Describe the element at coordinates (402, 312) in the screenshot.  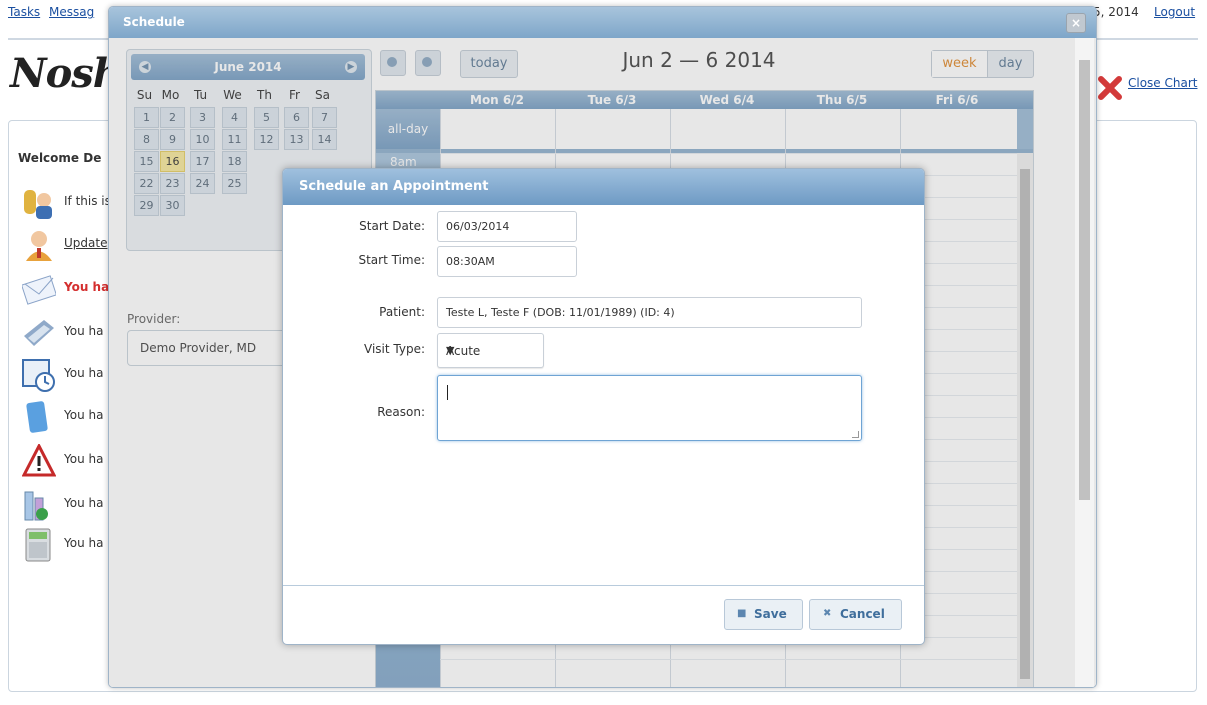
I see `patient-label: Patient:` at that location.